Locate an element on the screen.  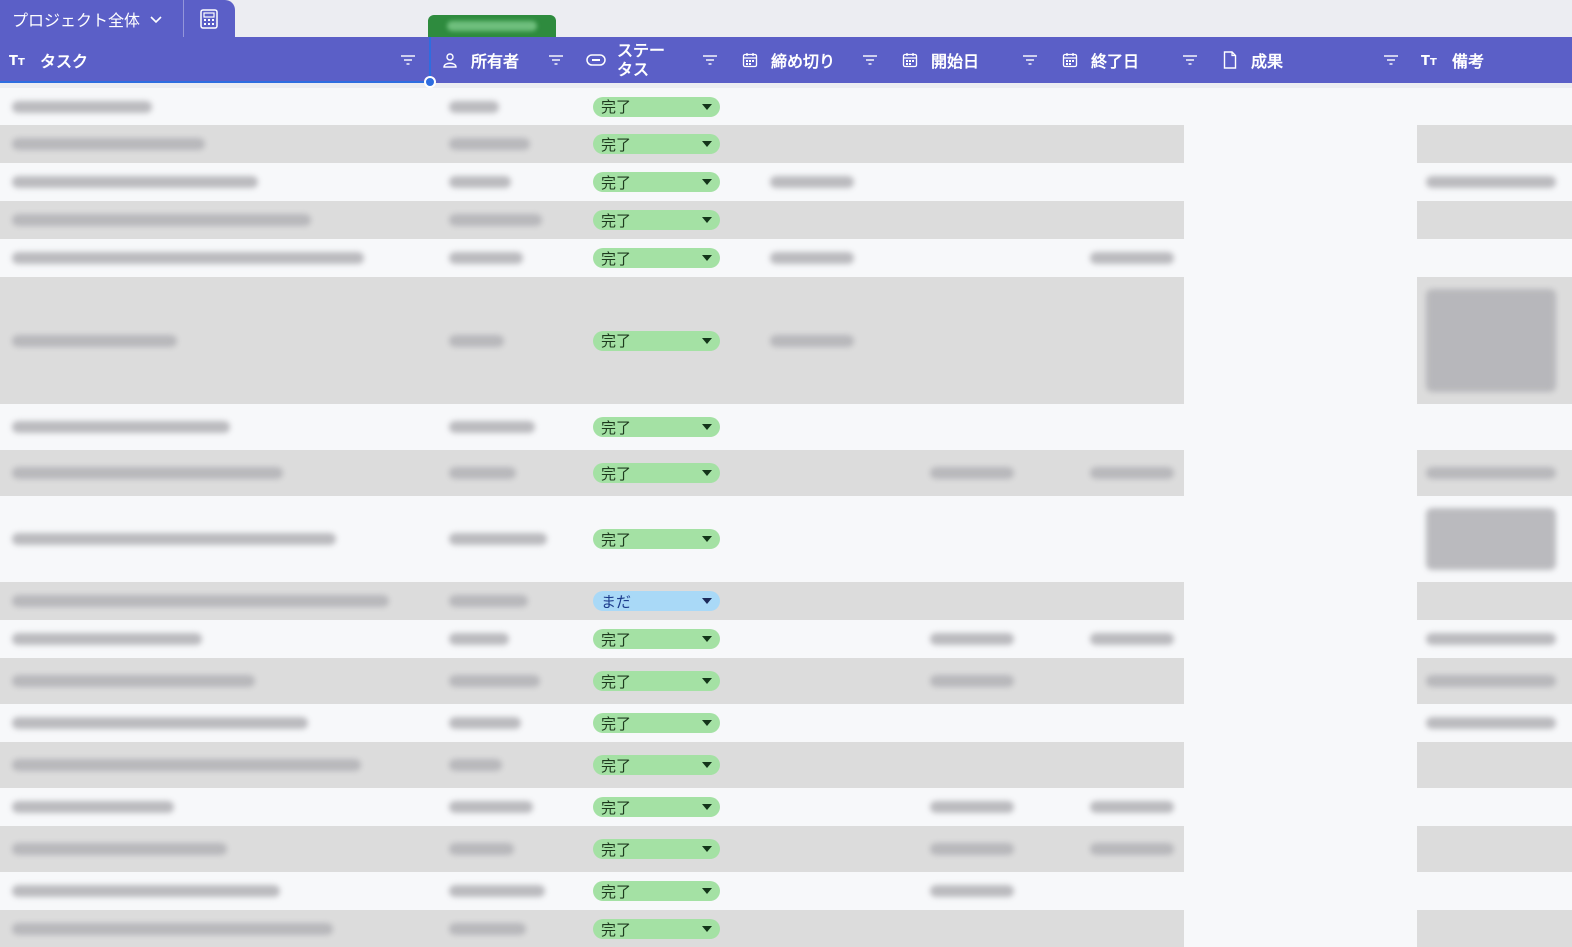
column-resize-handle is located at coordinates (430, 82).